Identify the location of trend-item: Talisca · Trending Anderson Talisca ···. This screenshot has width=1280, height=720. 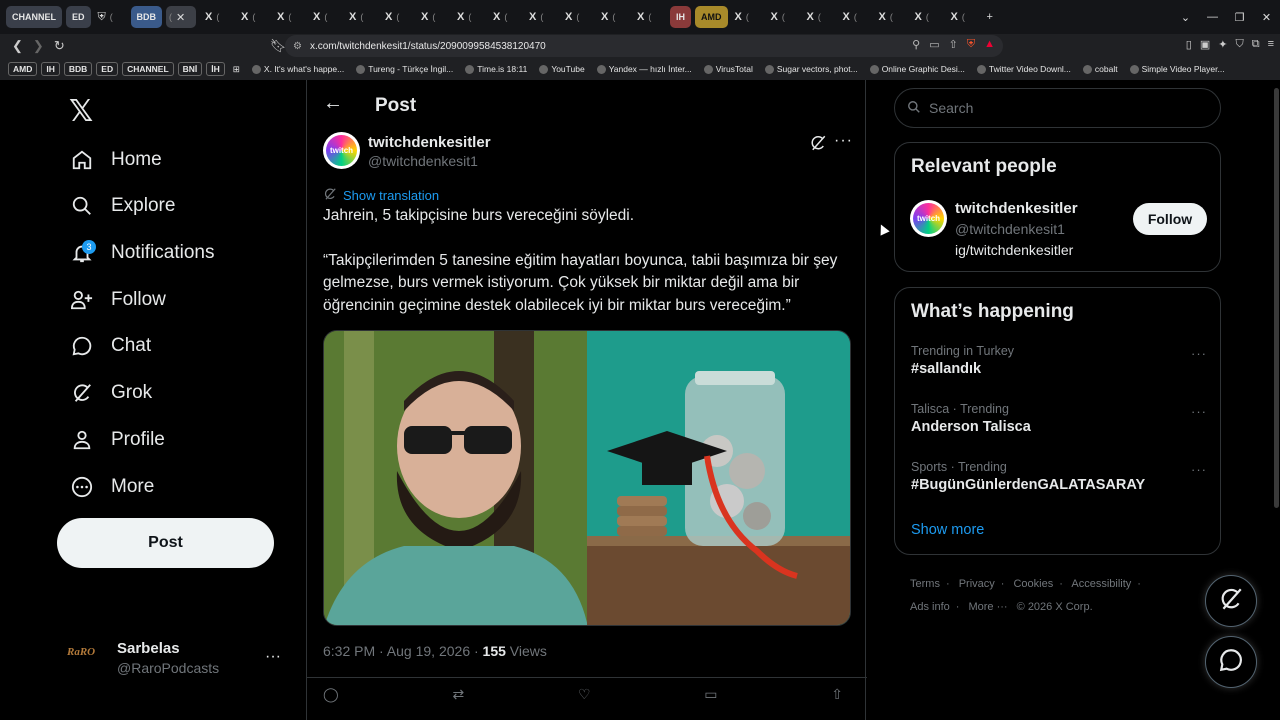
(1059, 418).